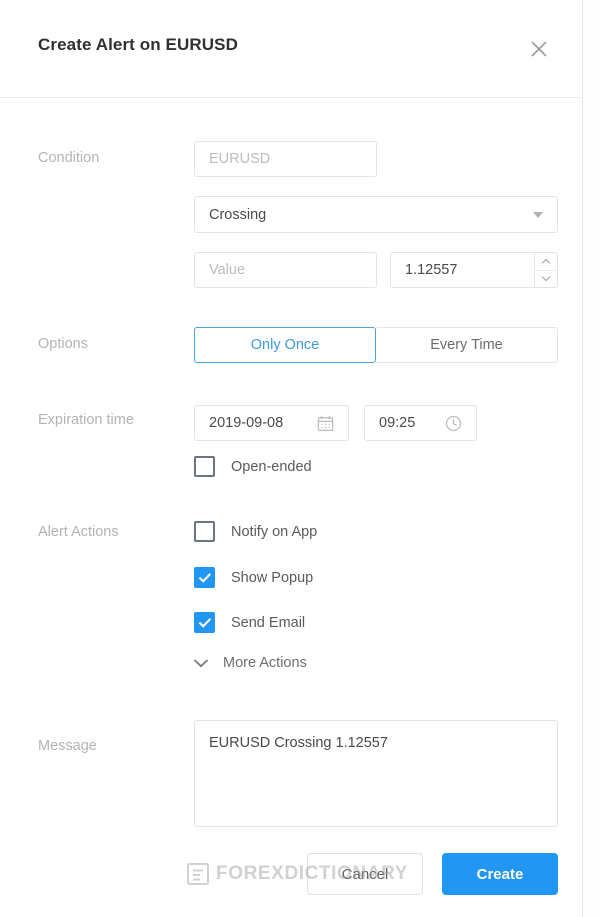 This screenshot has width=600, height=917. What do you see at coordinates (285, 159) in the screenshot?
I see `symbol-input: EURUSD` at bounding box center [285, 159].